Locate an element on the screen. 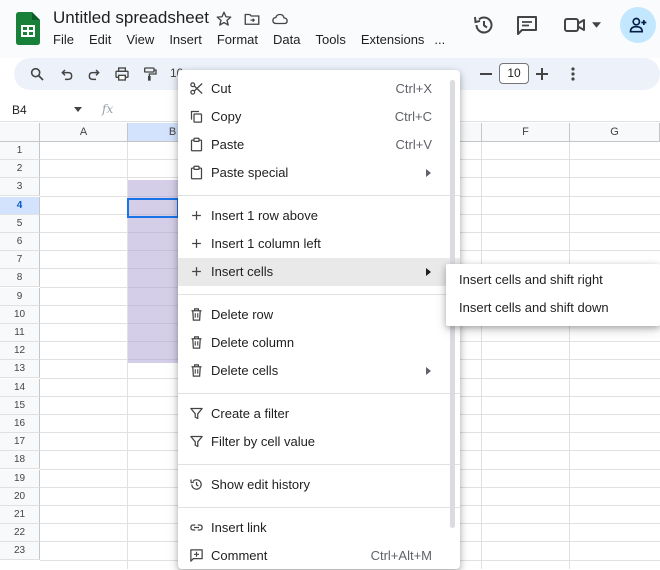 The image size is (660, 570). font-size-input: 10 is located at coordinates (514, 73).